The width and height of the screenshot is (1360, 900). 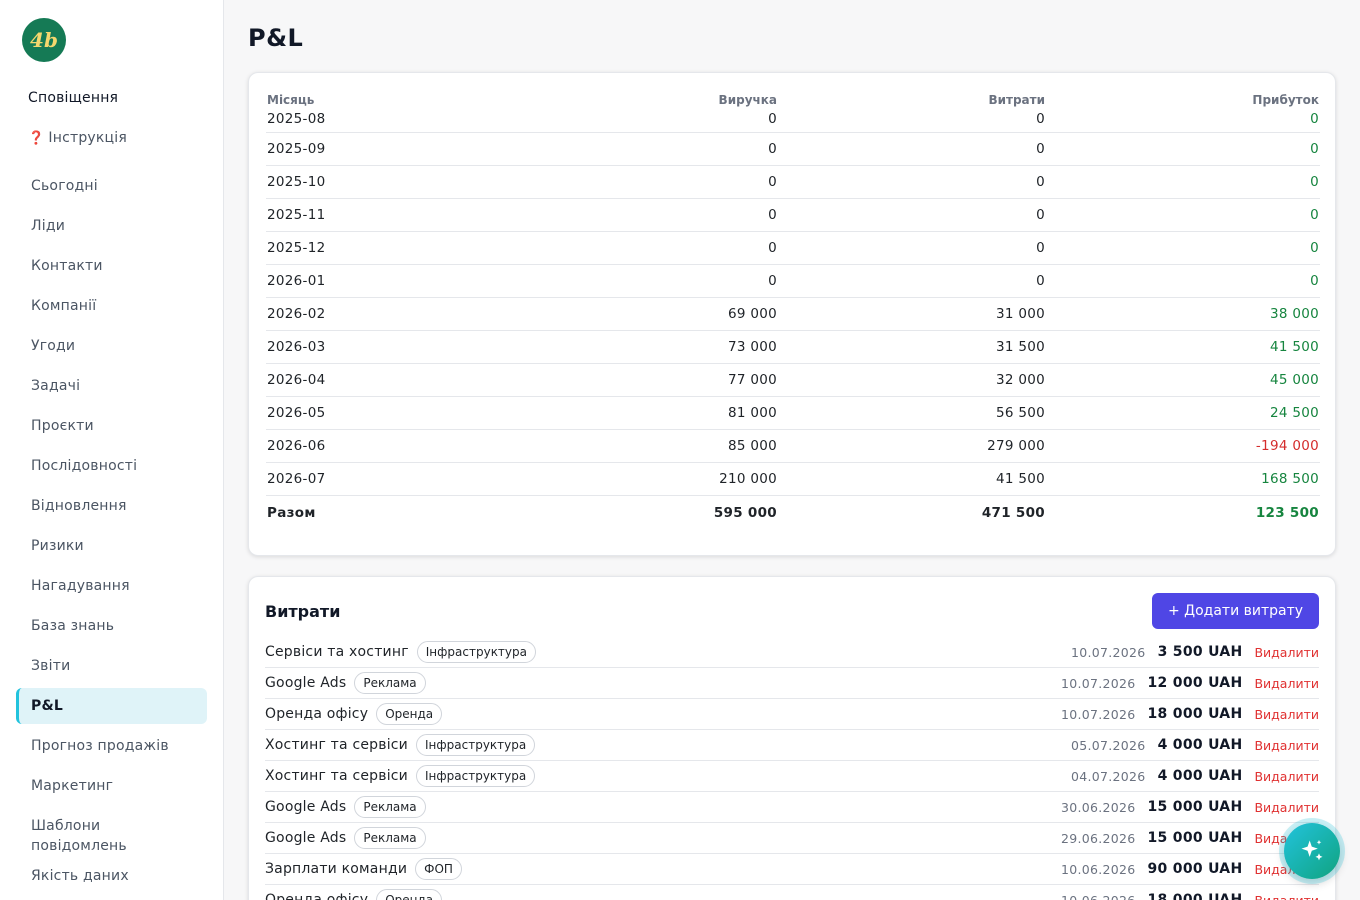 What do you see at coordinates (1183, 446) in the screenshot?
I see `cell-profit: -194 000` at bounding box center [1183, 446].